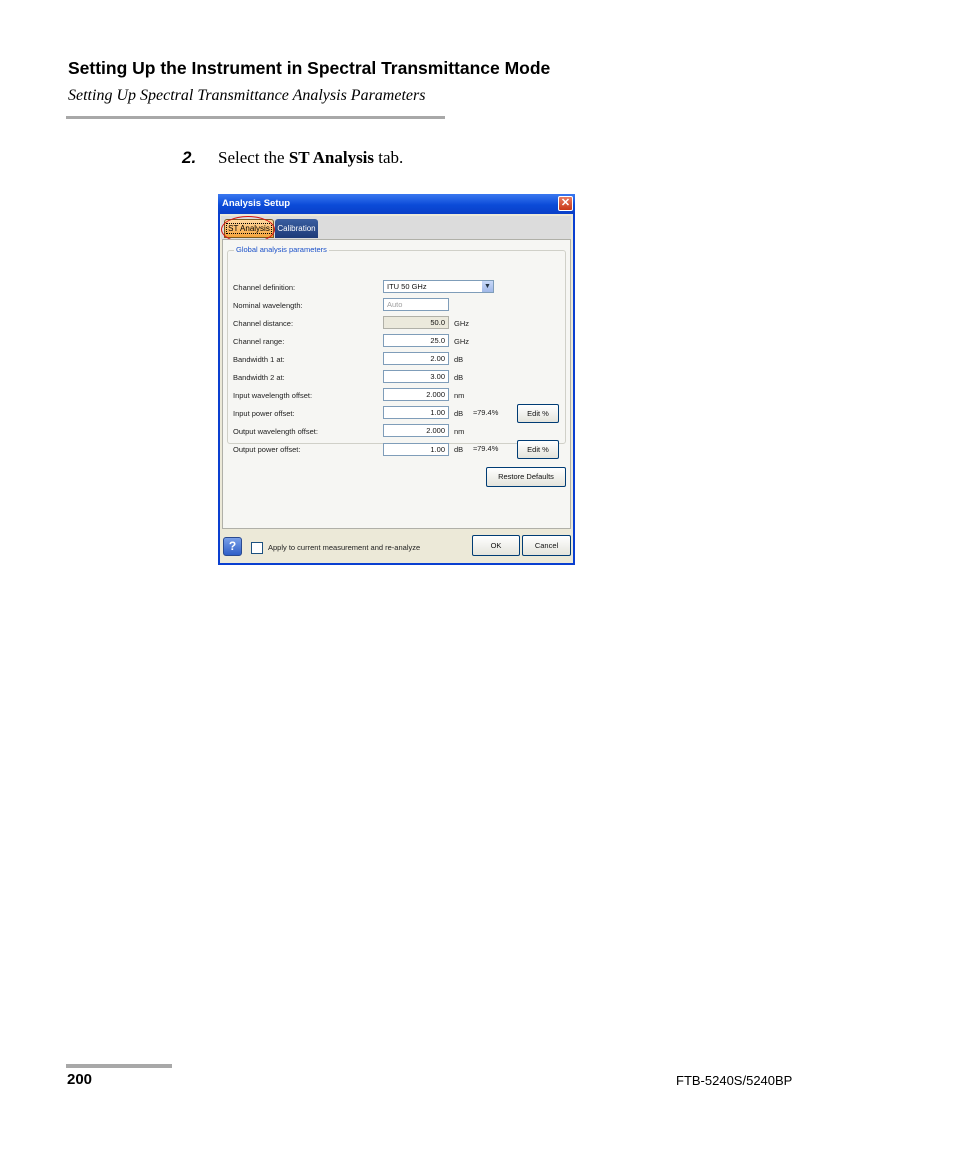 This screenshot has width=954, height=1159. I want to click on restore-defaults-button: Restore Defaults, so click(526, 477).